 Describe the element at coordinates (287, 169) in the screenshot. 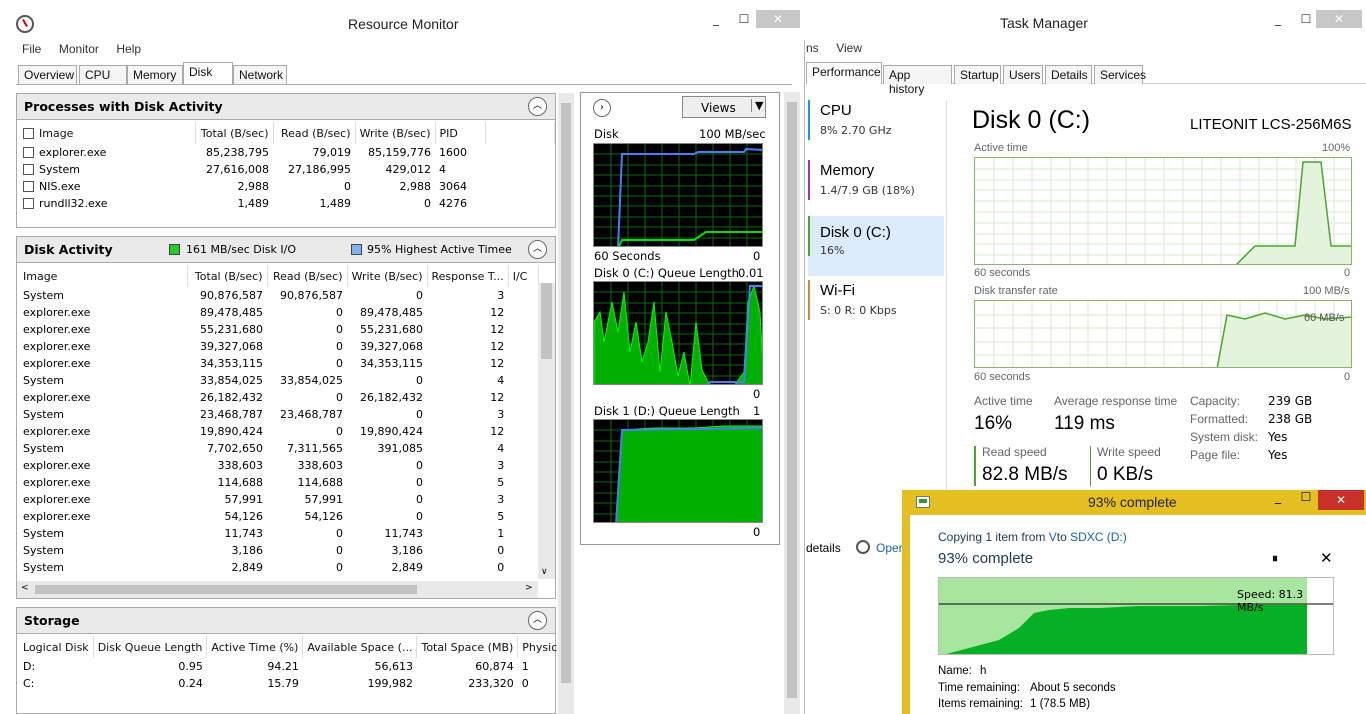

I see `table-row: System 27,616,008 27,186,995 429,012 4` at that location.